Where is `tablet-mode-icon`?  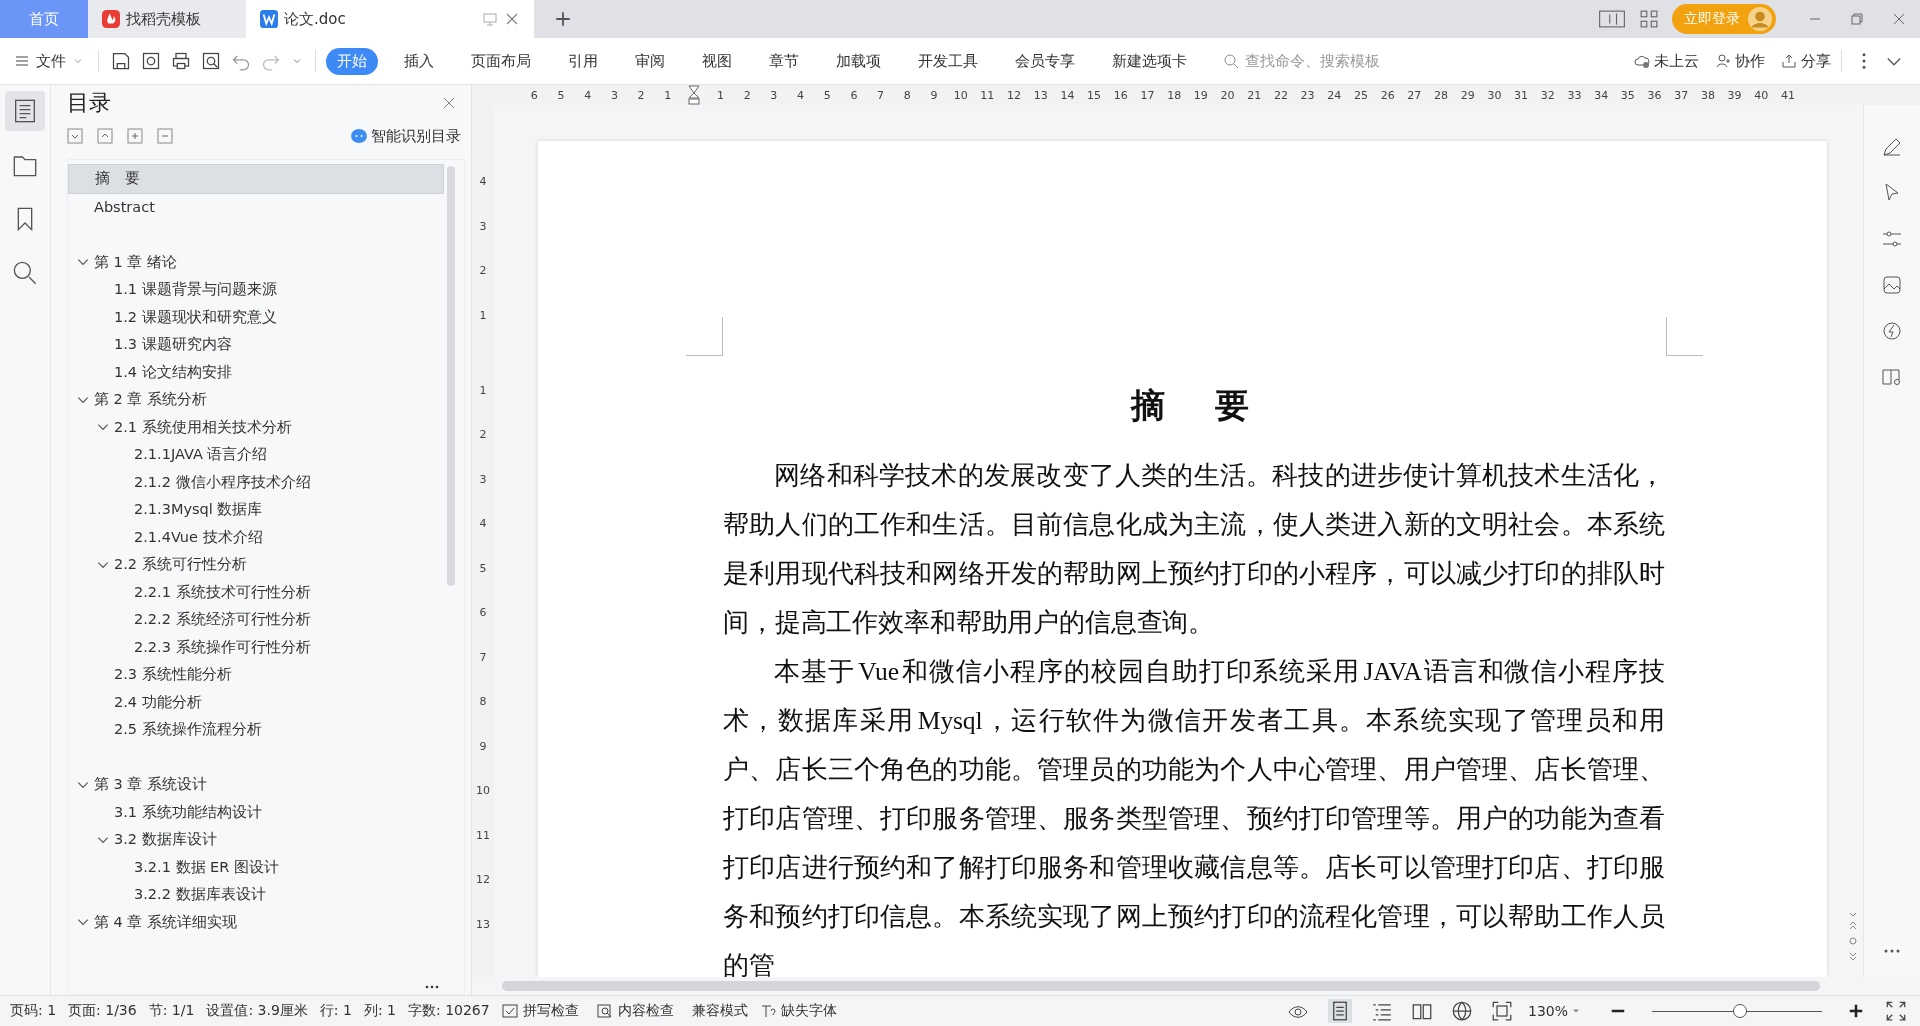
tablet-mode-icon is located at coordinates (1612, 19).